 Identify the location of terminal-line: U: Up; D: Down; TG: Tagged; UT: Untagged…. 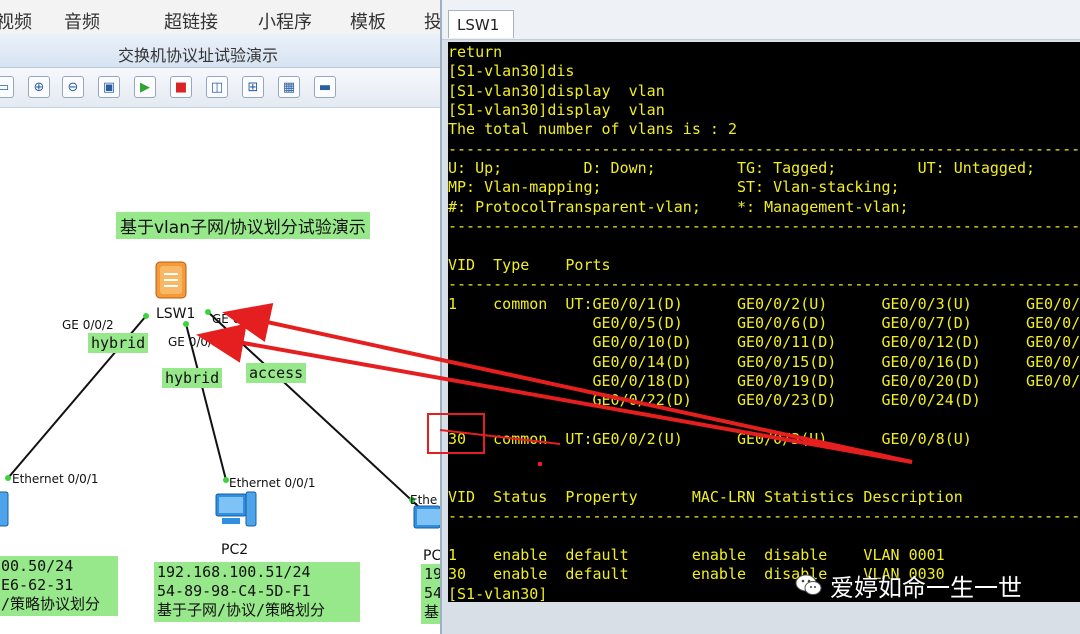
(741, 168).